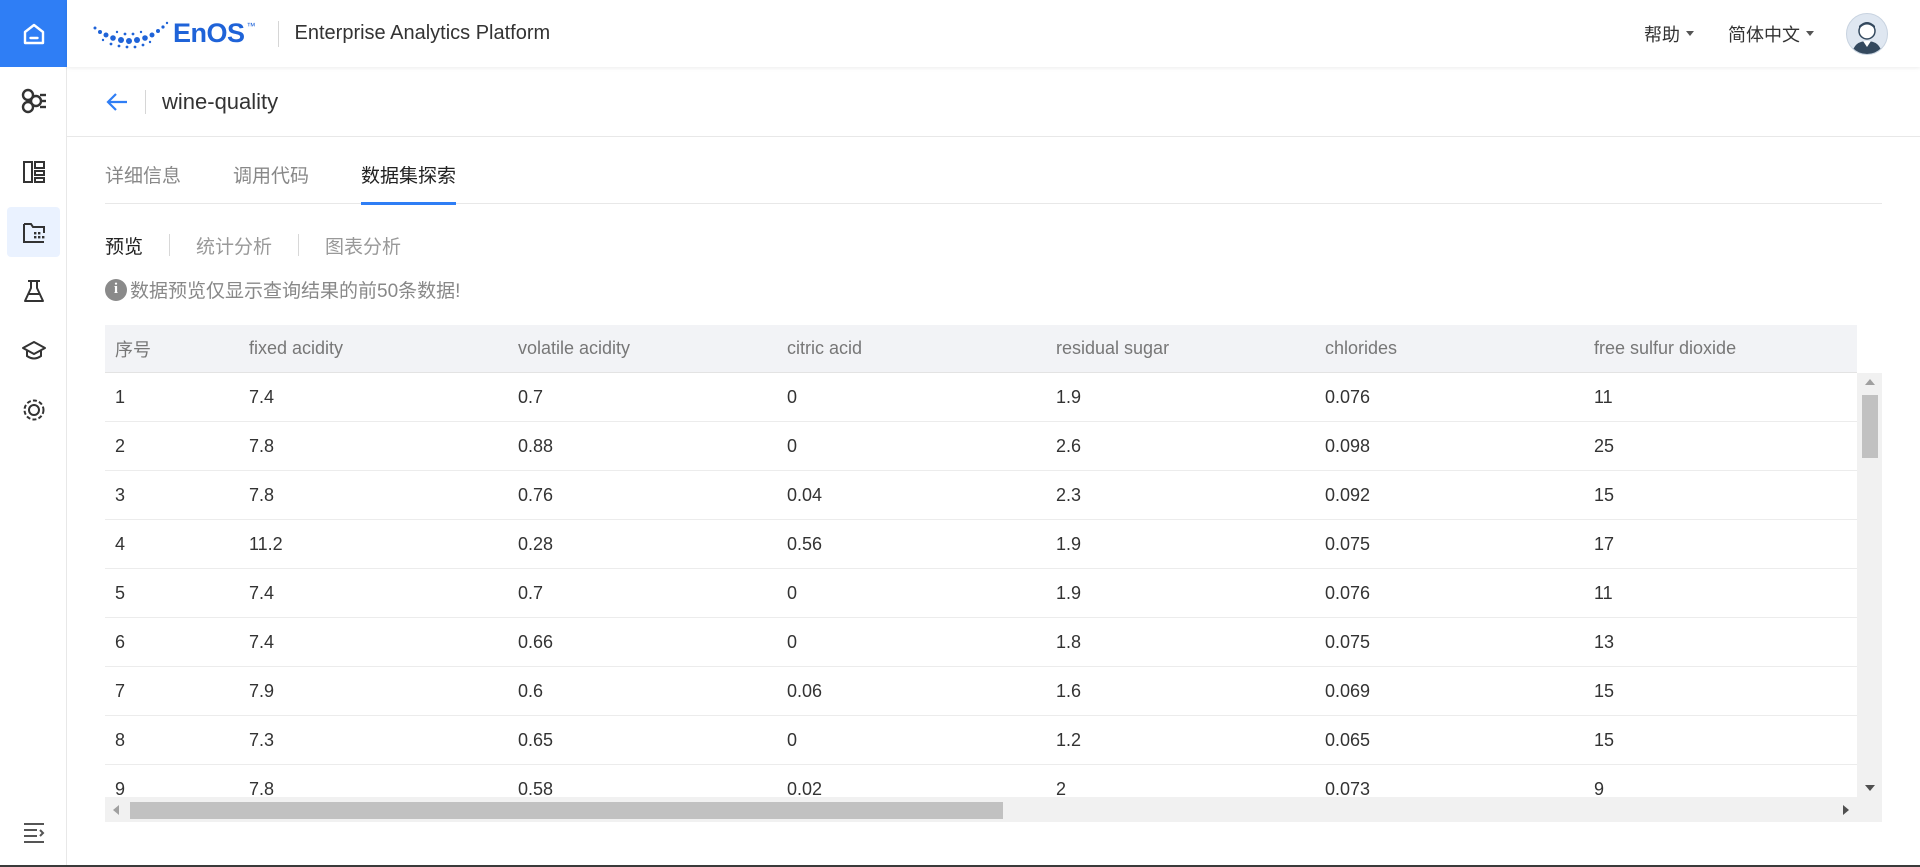 This screenshot has height=867, width=1920. What do you see at coordinates (531, 690) in the screenshot?
I see `table-cell: 0.6` at bounding box center [531, 690].